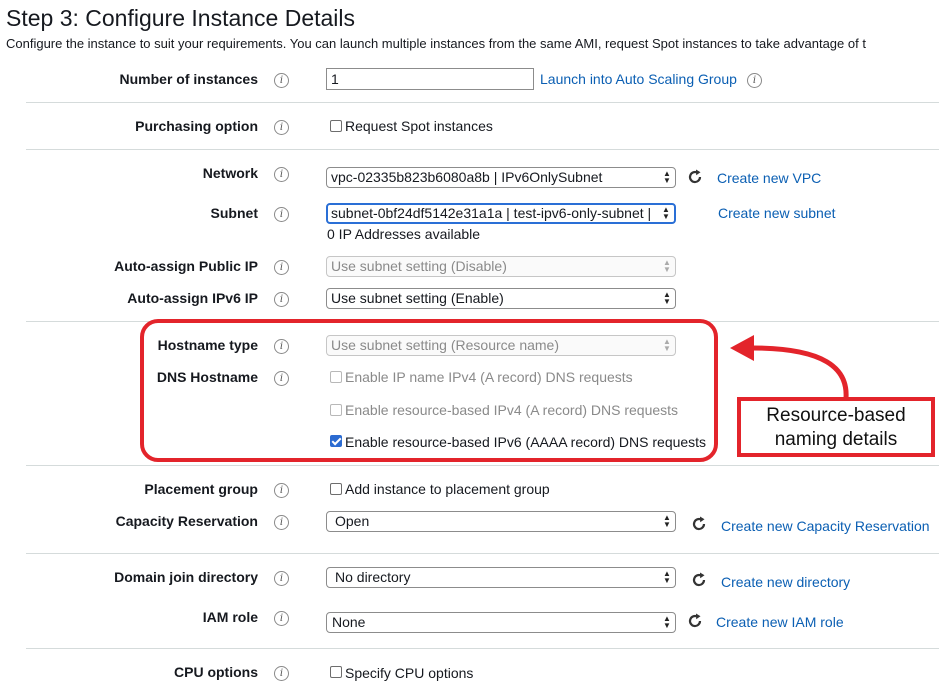 The height and width of the screenshot is (695, 939). I want to click on create-new-directory-link: Create new directory, so click(785, 582).